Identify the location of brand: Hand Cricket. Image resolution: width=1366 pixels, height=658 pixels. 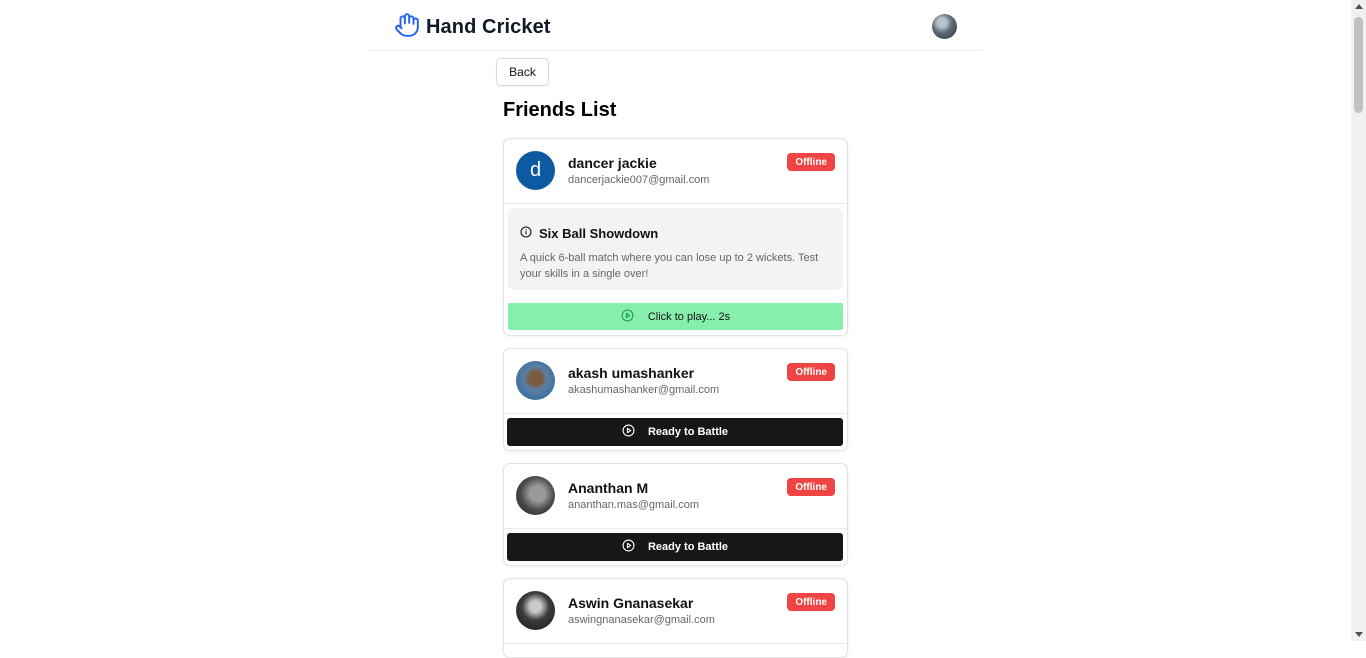
(472, 27).